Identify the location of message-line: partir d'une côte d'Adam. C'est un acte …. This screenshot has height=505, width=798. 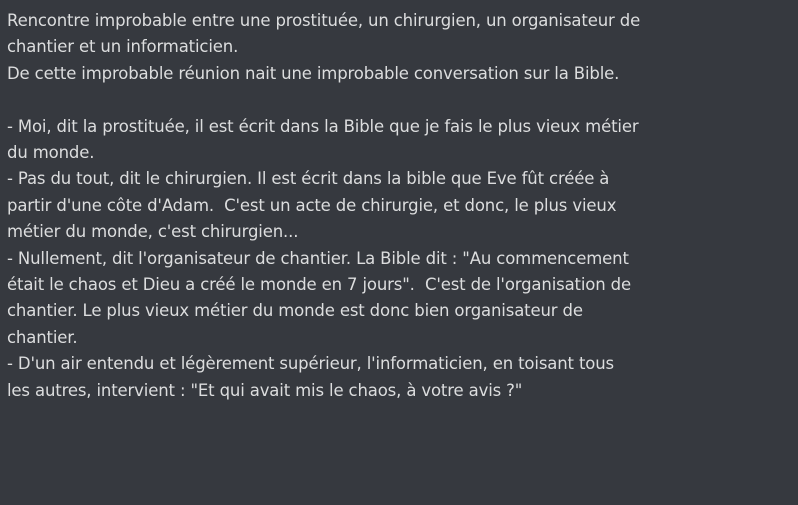
(312, 205).